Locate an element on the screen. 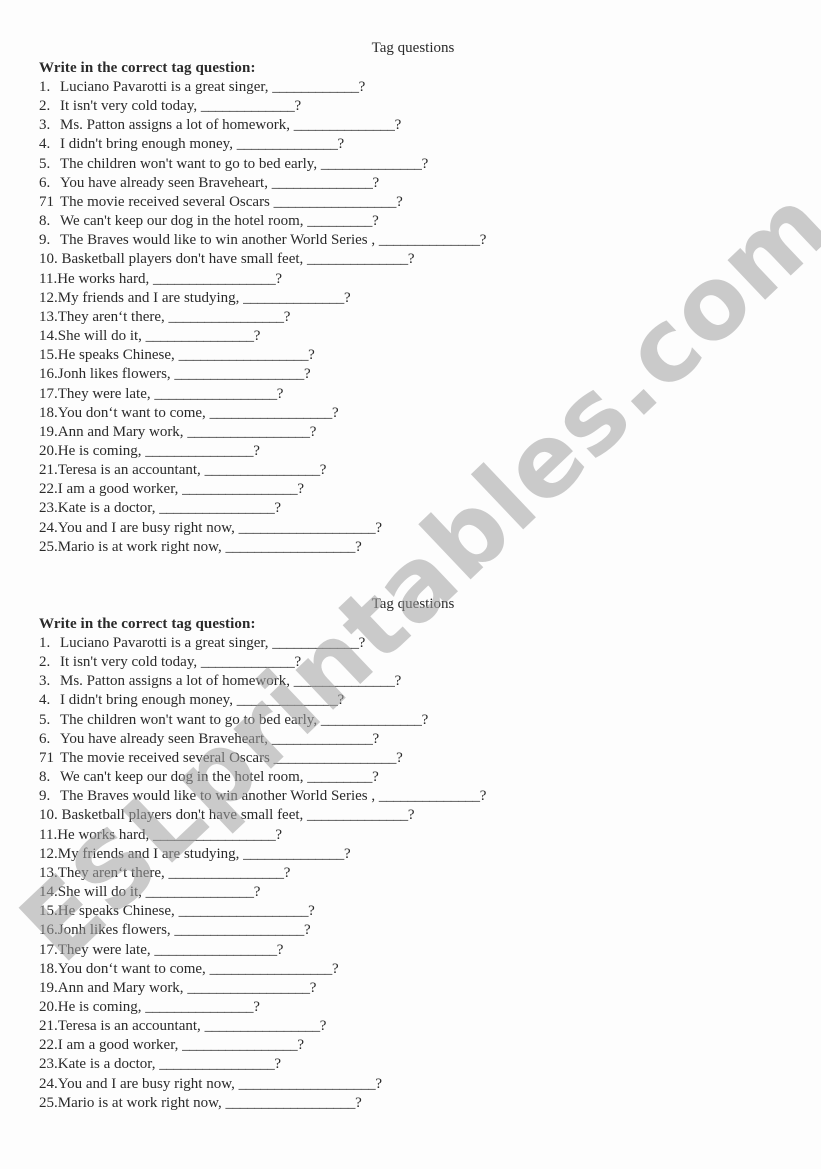 The height and width of the screenshot is (1169, 821). question-number: 25. is located at coordinates (48, 546).